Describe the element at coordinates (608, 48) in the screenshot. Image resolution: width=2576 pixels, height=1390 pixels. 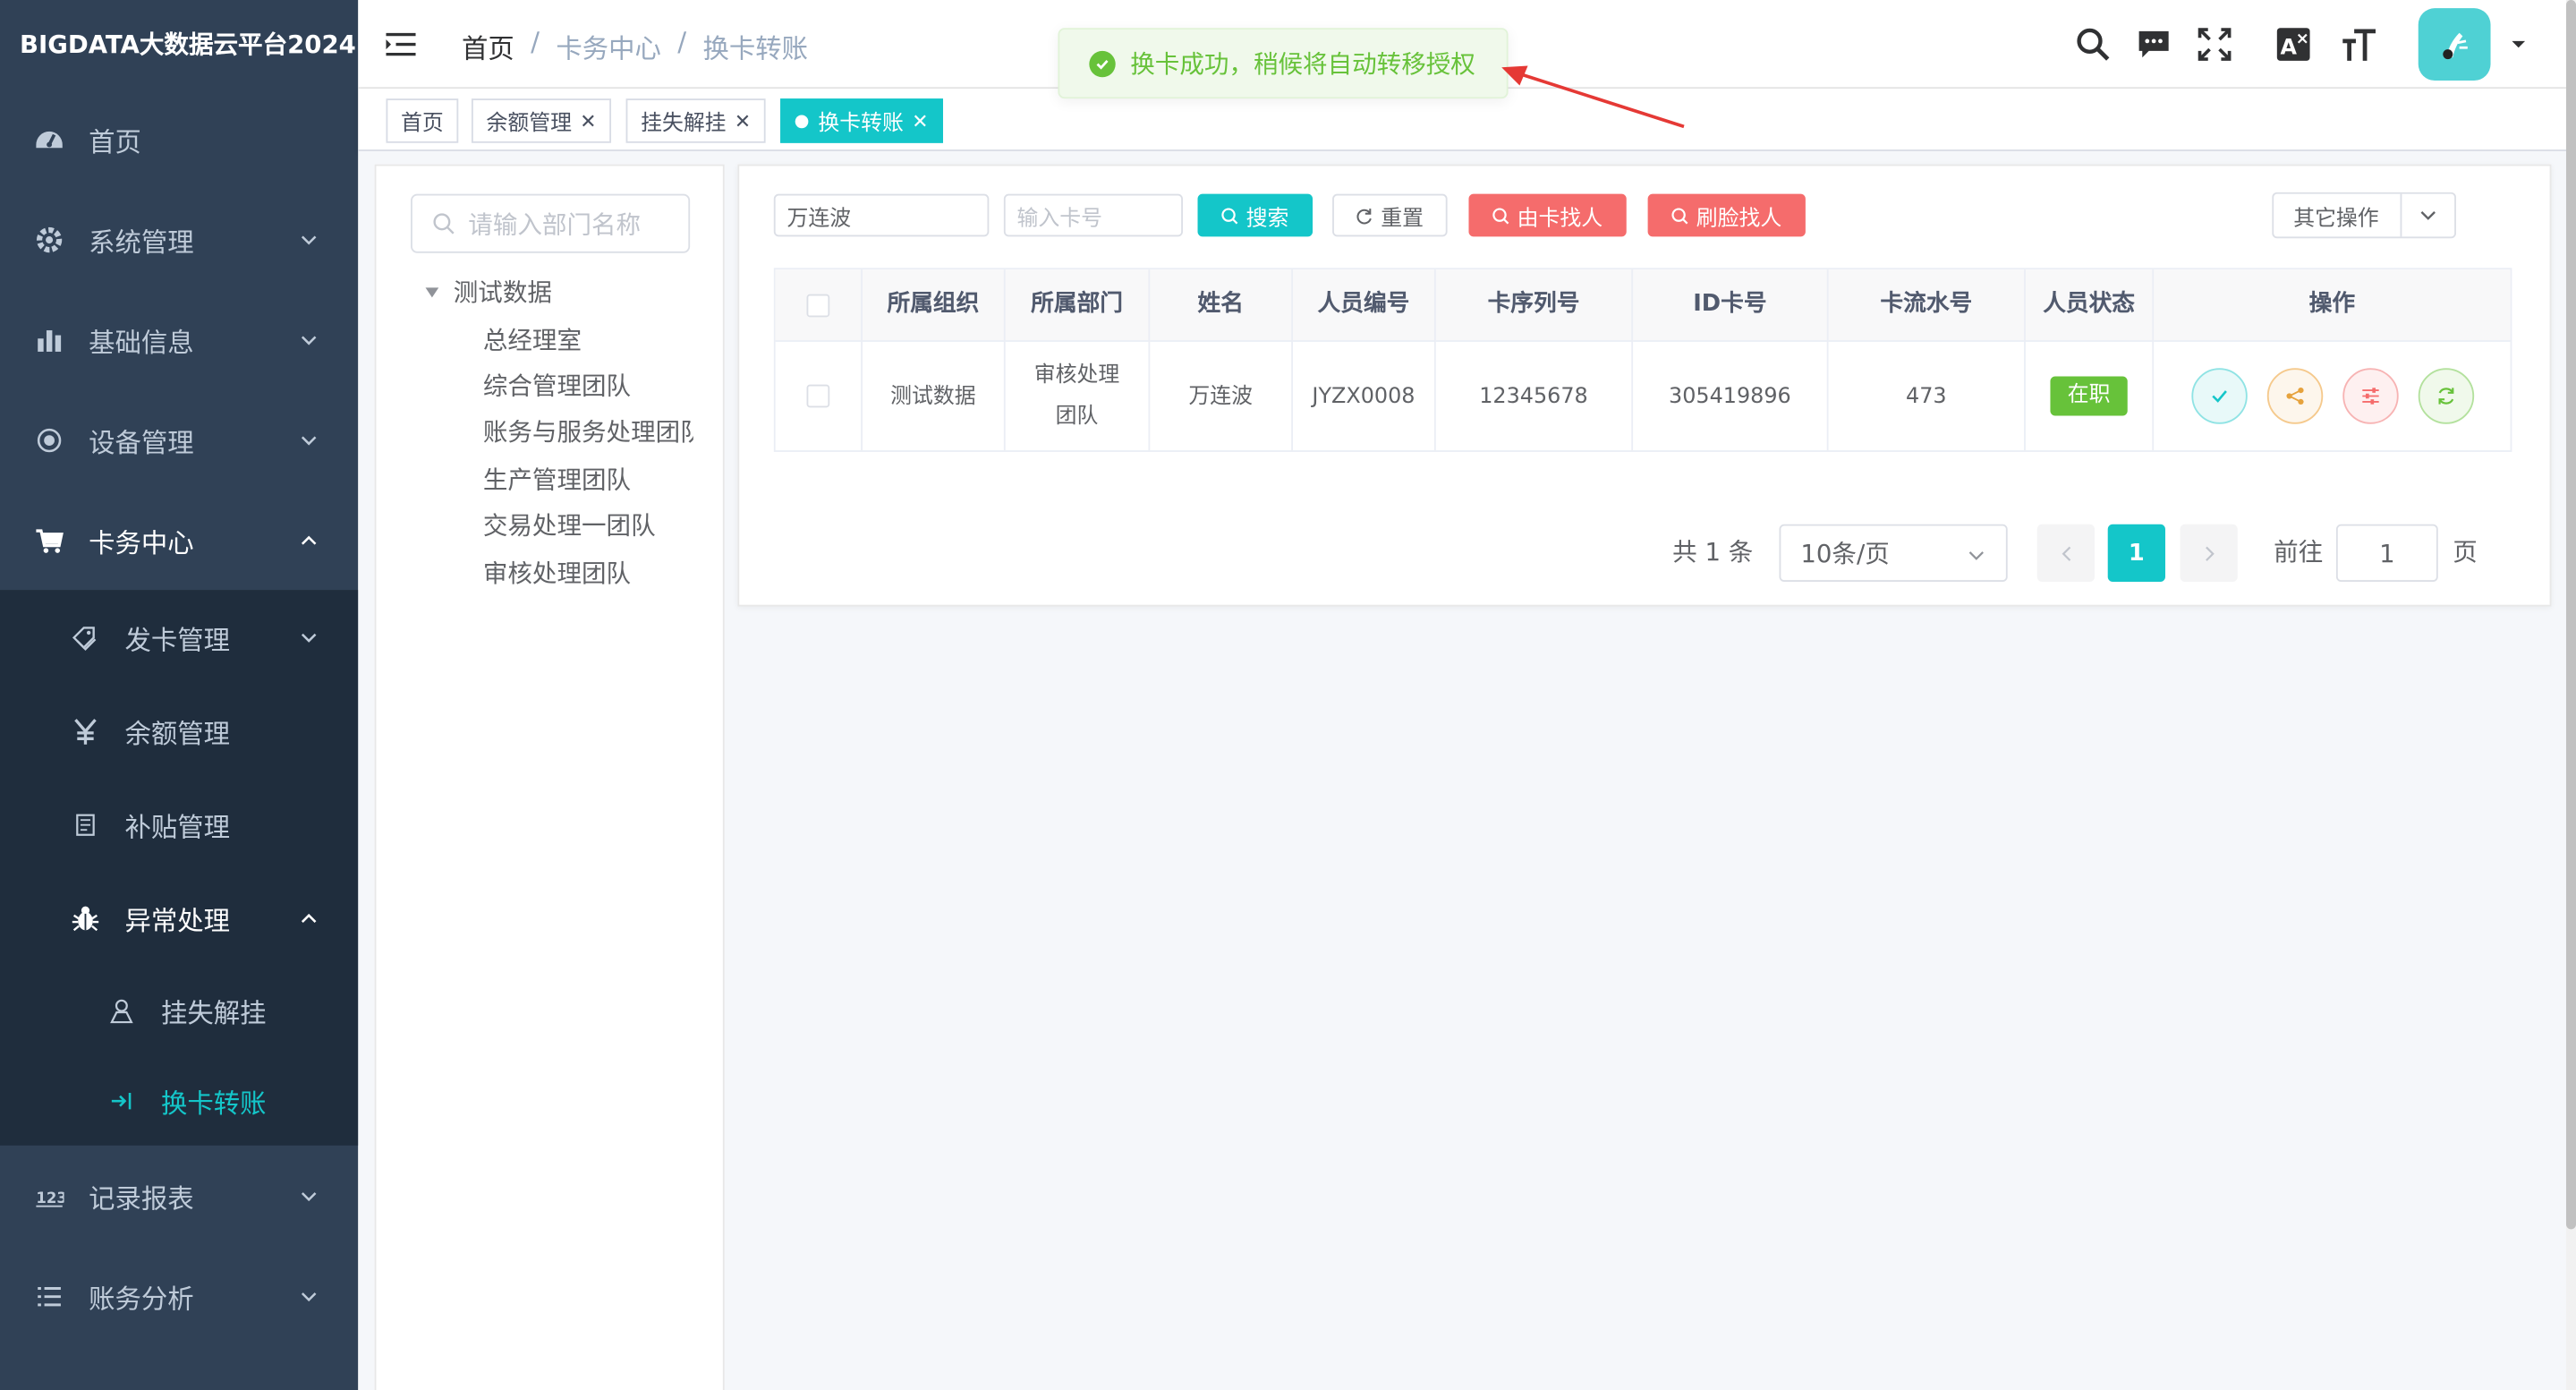
I see `breadcrumb-card-center: 卡务中心` at that location.